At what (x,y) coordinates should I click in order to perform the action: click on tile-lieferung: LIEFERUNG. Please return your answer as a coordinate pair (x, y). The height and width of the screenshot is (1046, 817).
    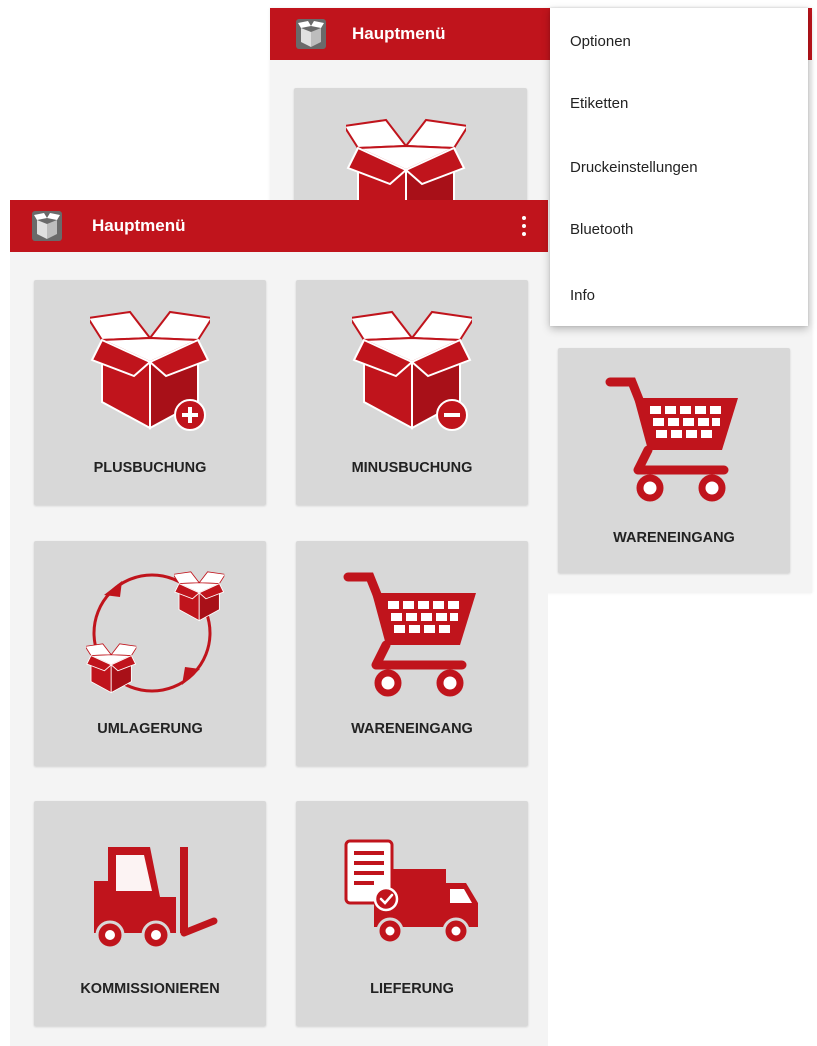
    Looking at the image, I should click on (412, 913).